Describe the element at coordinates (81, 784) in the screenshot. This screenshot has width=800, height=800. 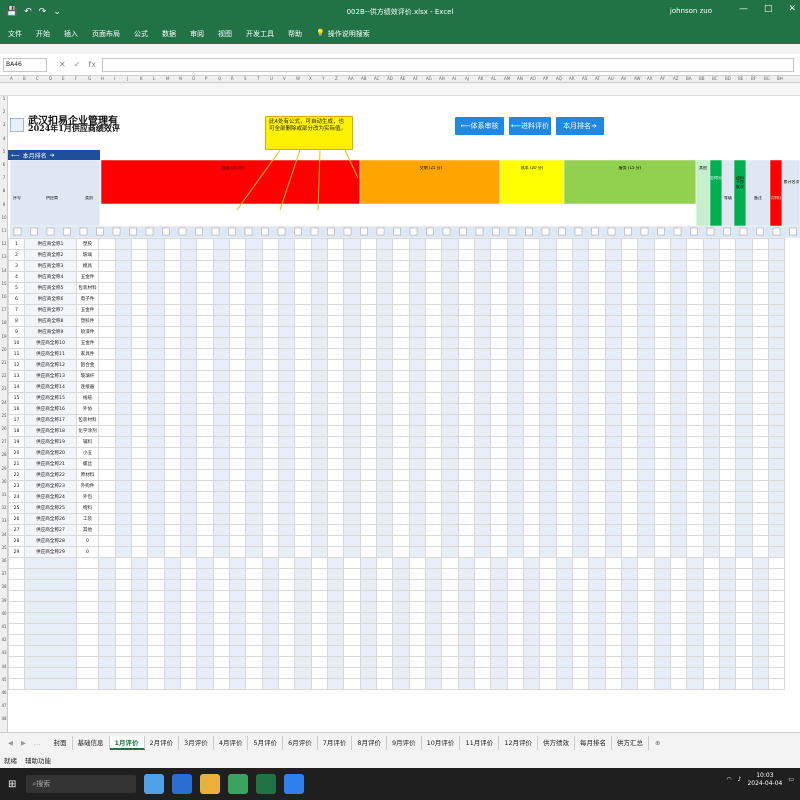
I see `taskbar-search: ⌕ 搜索` at that location.